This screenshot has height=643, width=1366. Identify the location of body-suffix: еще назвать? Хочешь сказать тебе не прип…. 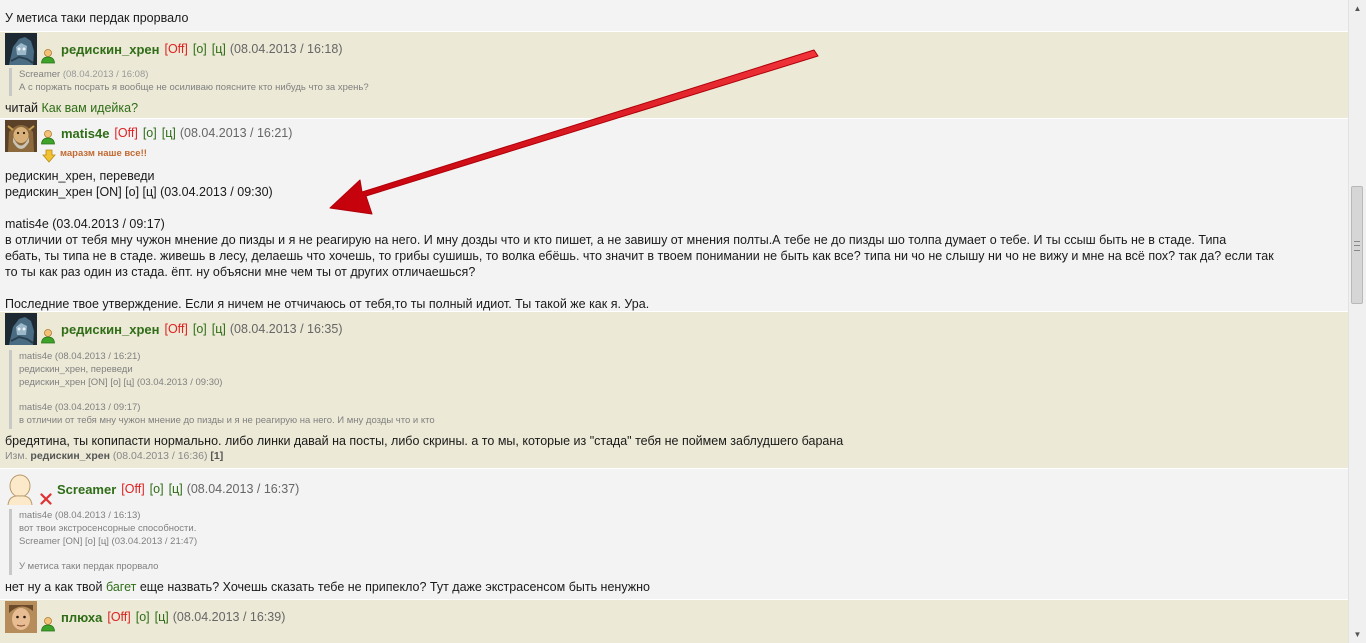
(393, 586).